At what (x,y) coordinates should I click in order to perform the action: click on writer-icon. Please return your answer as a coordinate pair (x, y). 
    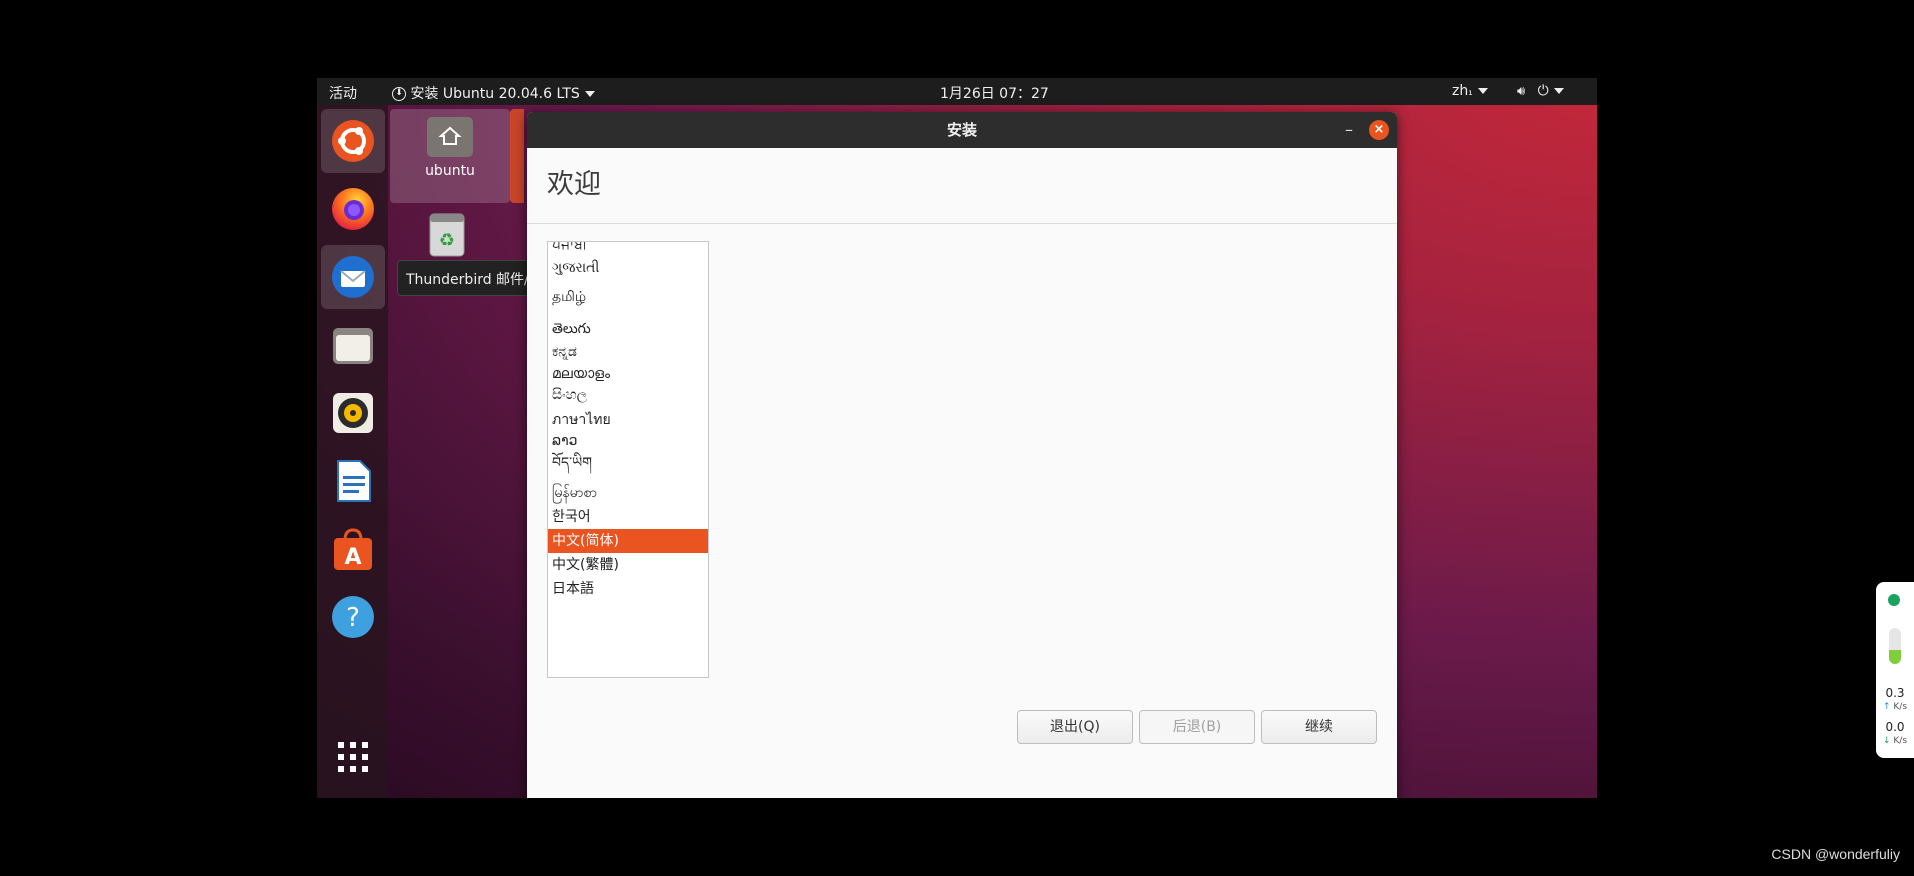
    Looking at the image, I should click on (354, 481).